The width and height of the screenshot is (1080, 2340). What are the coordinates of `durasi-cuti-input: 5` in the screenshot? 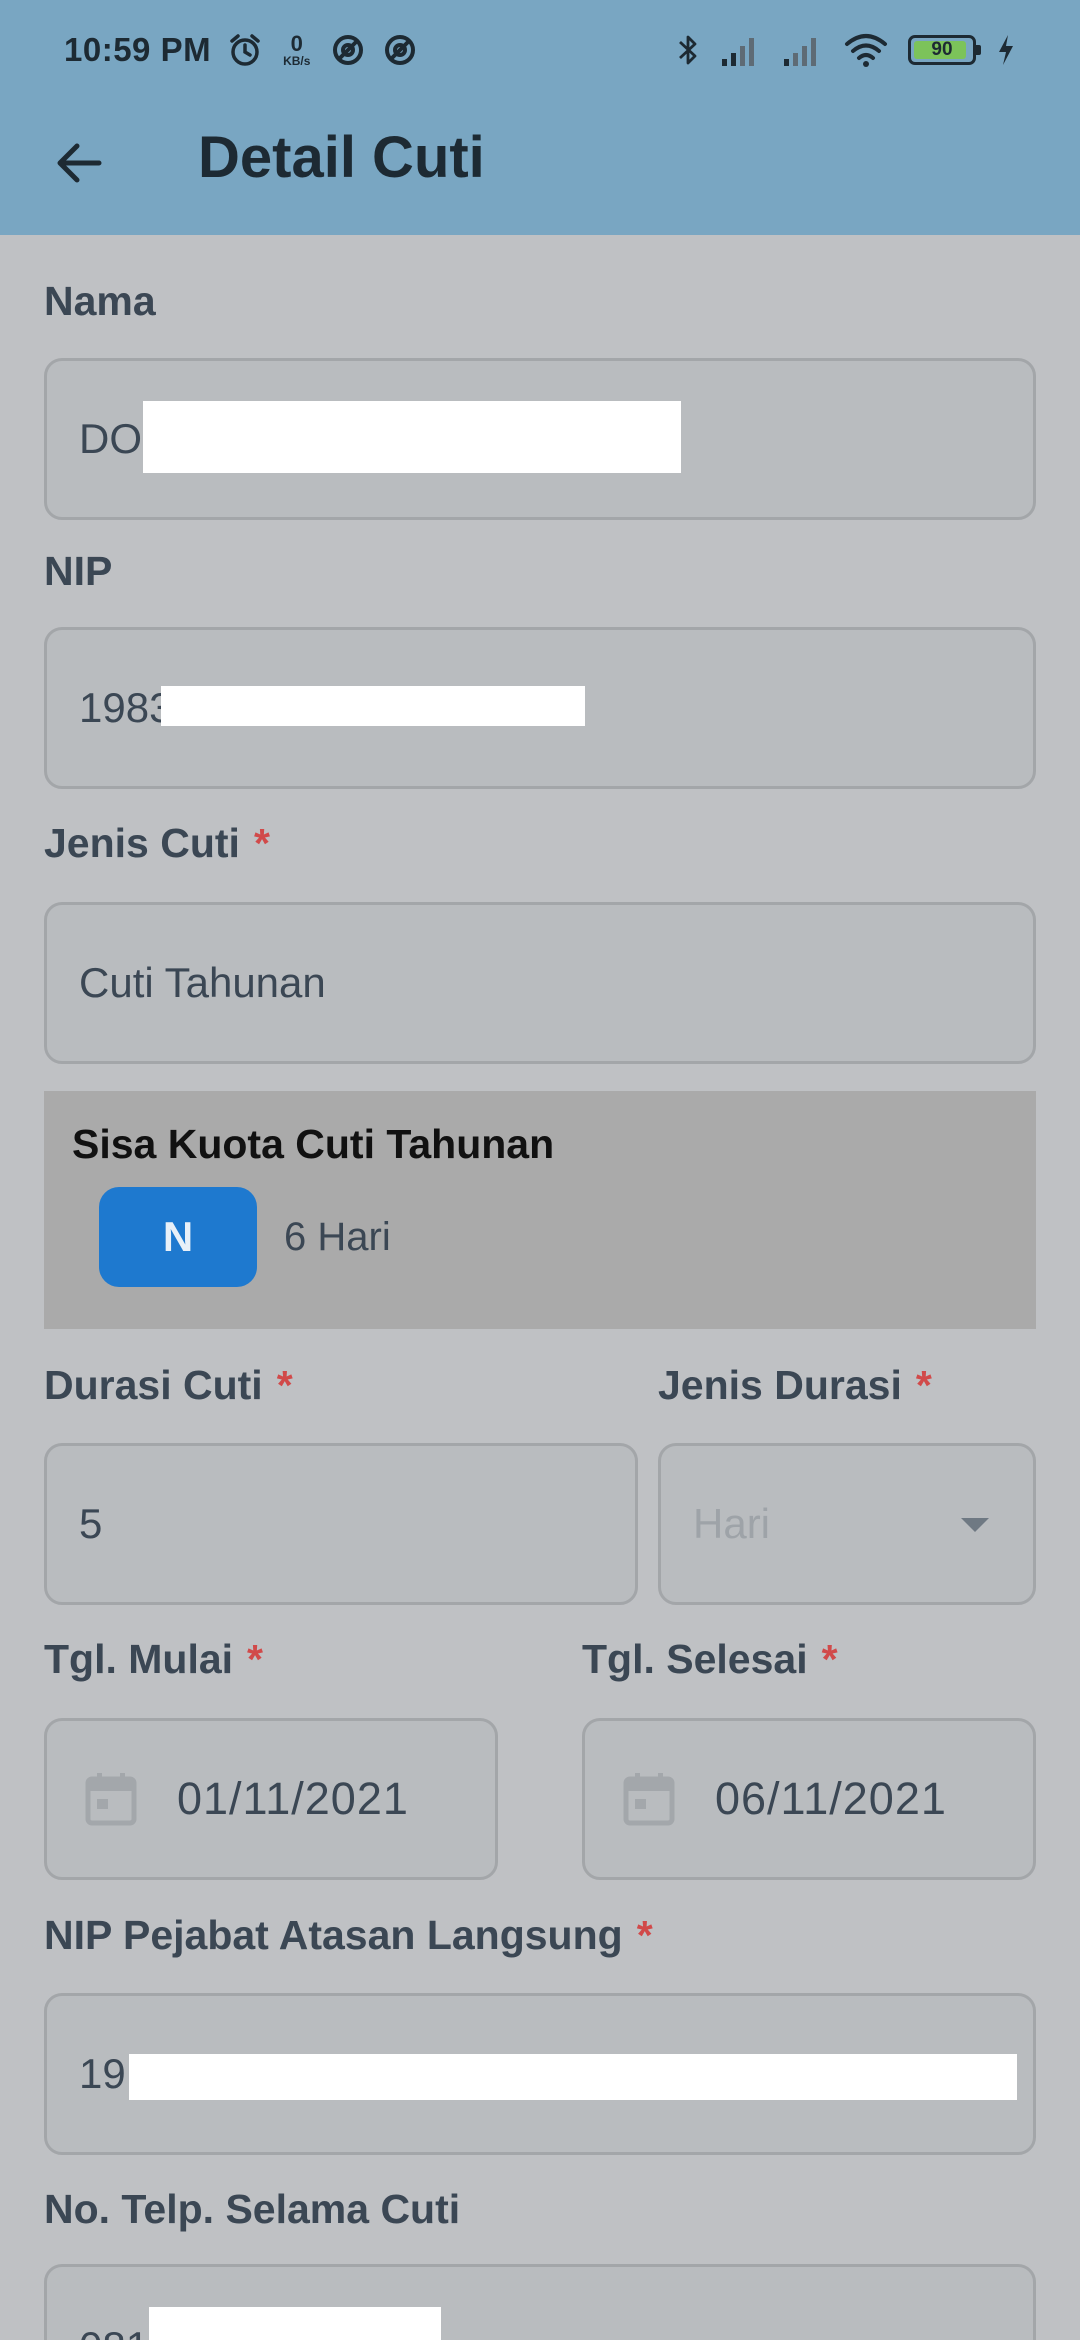 It's located at (341, 1524).